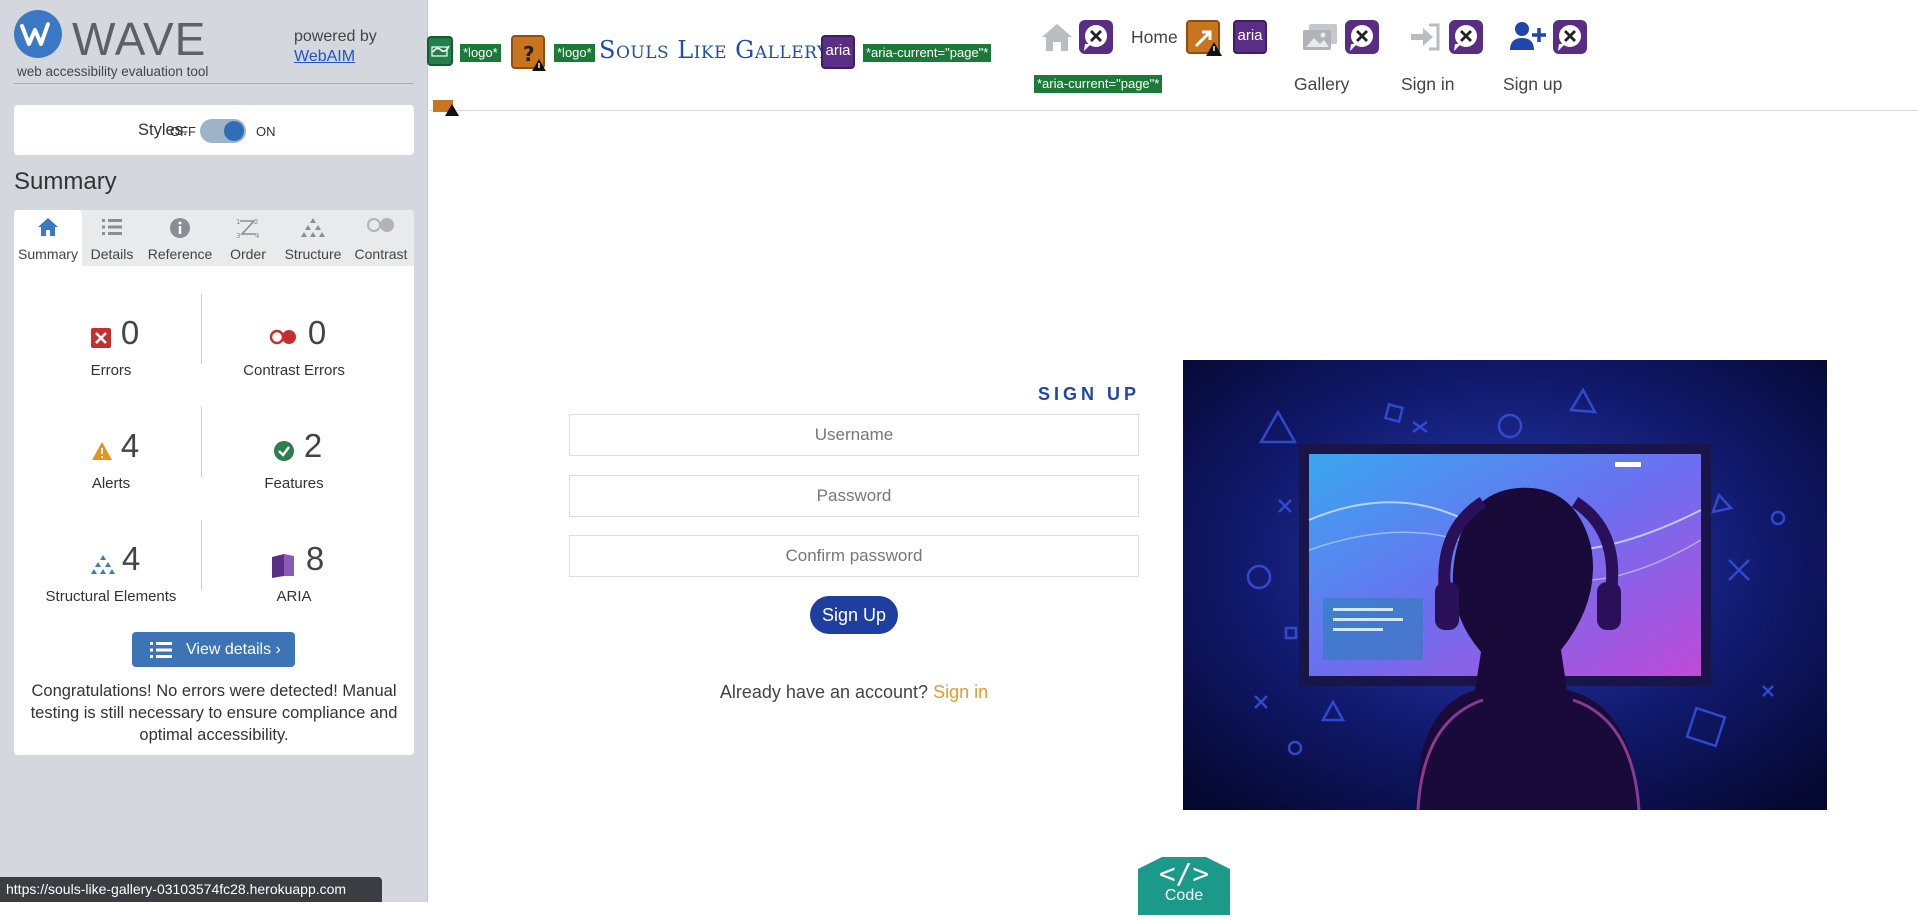 The image size is (1918, 920). I want to click on stat-aria: 8 ARIA, so click(294, 580).